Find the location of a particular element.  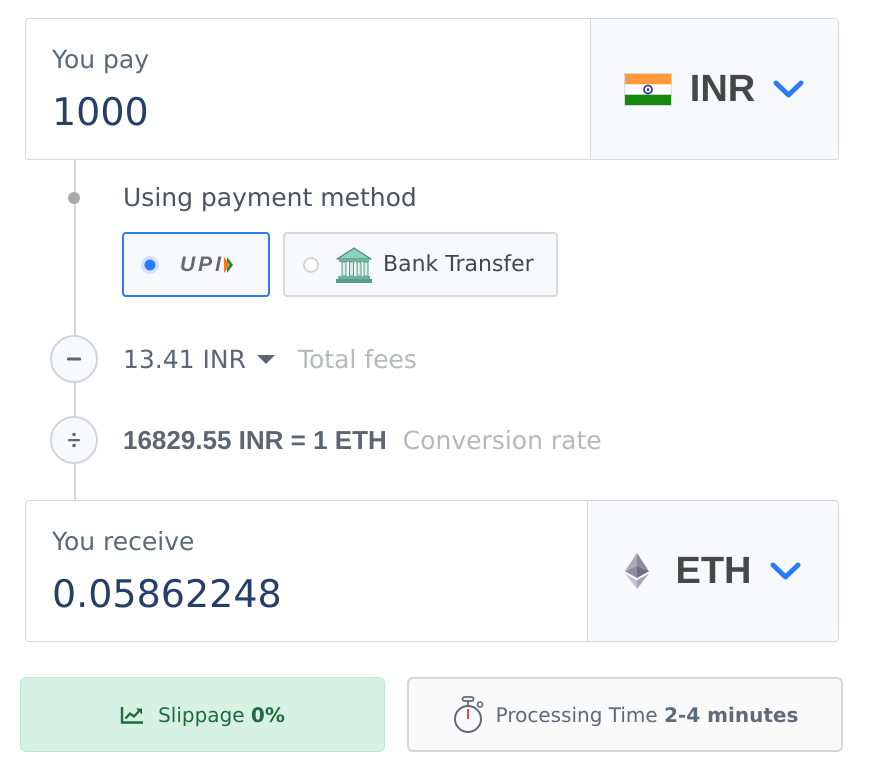

conversion-rate-label: Conversion rate is located at coordinates (502, 440).